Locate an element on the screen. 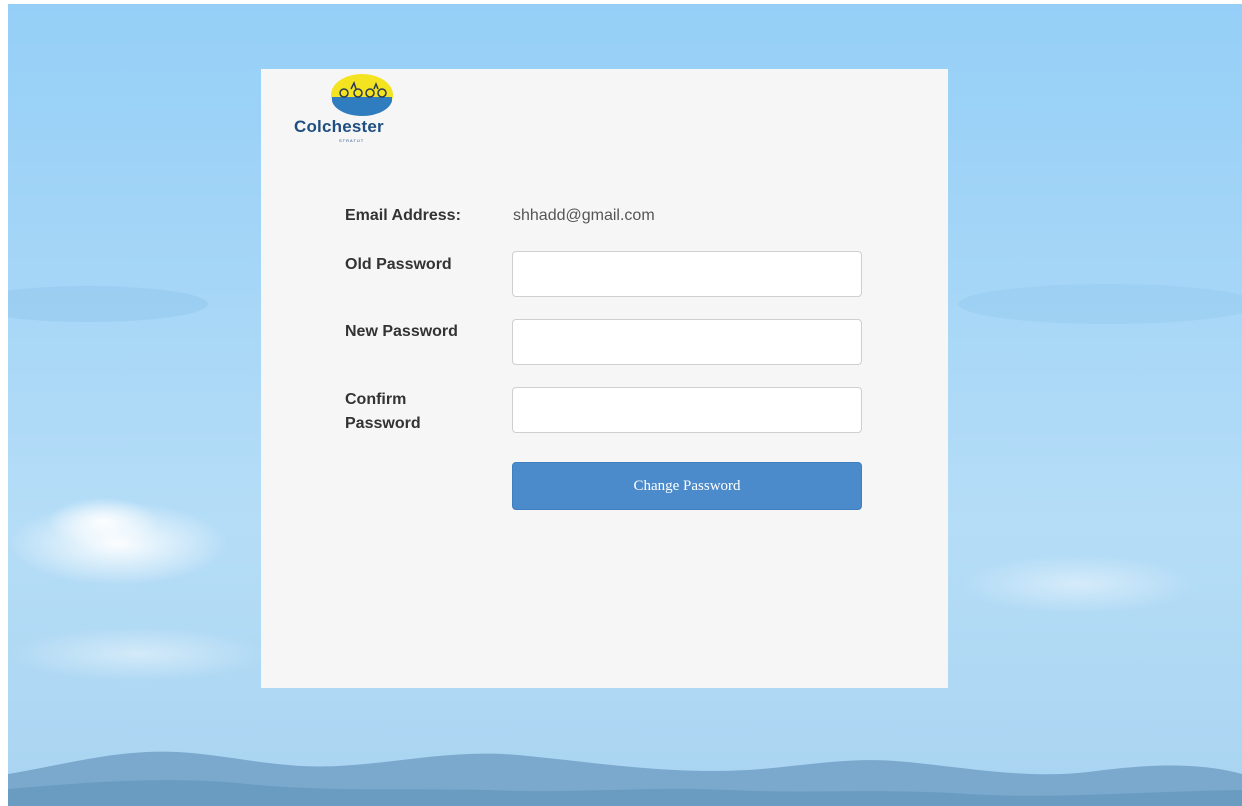 Image resolution: width=1242 pixels, height=806 pixels. confirm-password-input is located at coordinates (687, 410).